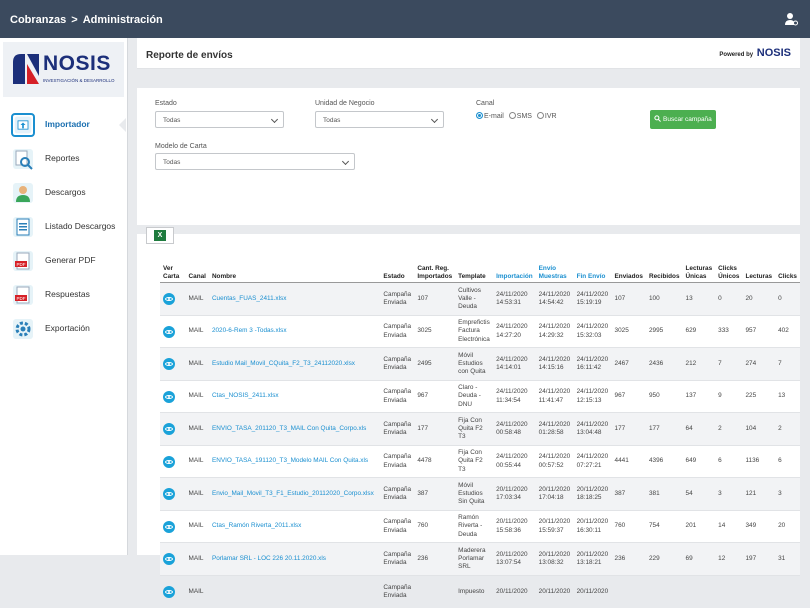  What do you see at coordinates (664, 273) in the screenshot?
I see `col-recibidos: Recibidos` at bounding box center [664, 273].